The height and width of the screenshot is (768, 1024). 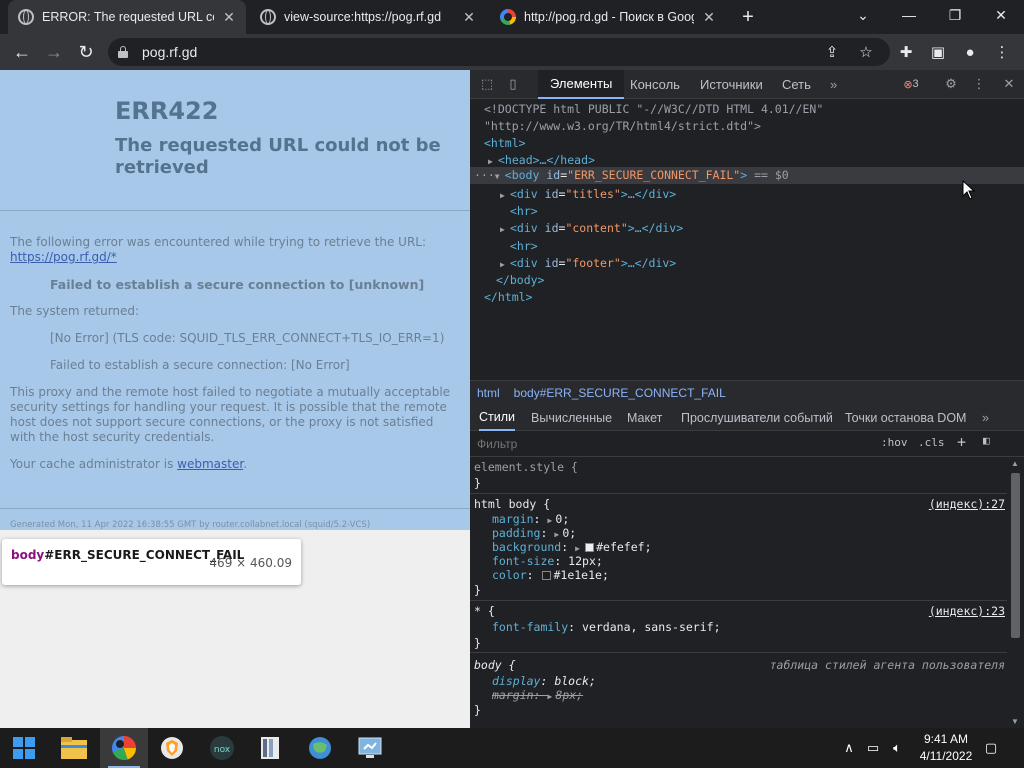 What do you see at coordinates (911, 84) in the screenshot?
I see `error-count-badge: ⊗ 3` at bounding box center [911, 84].